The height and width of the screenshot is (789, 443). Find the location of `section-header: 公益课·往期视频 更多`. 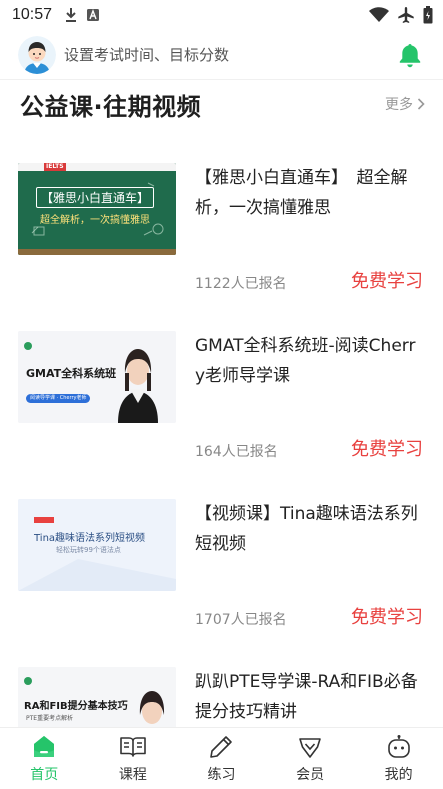

section-header: 公益课·往期视频 更多 is located at coordinates (221, 104).